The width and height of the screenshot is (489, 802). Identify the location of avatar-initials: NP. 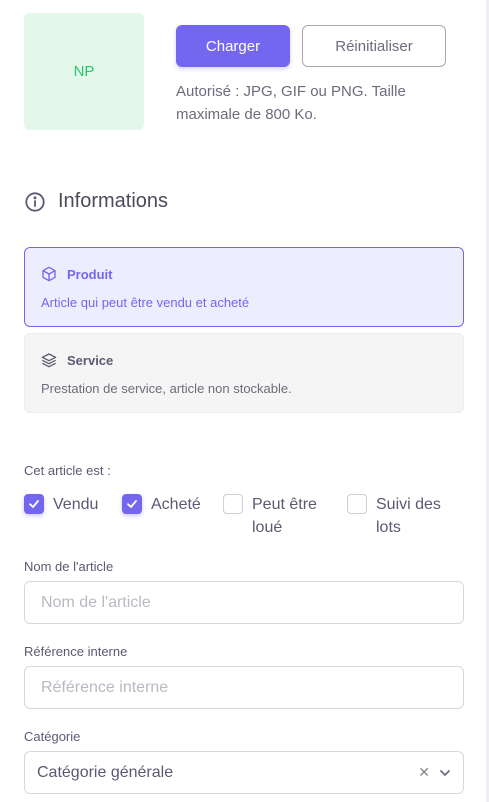
(84, 71).